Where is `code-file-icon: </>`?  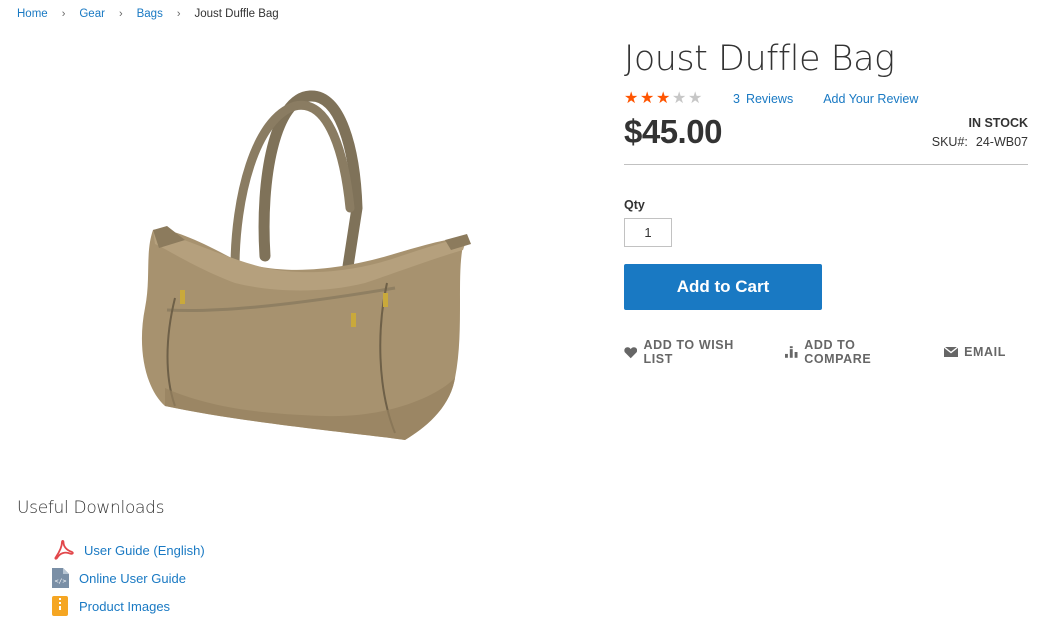 code-file-icon: </> is located at coordinates (60, 578).